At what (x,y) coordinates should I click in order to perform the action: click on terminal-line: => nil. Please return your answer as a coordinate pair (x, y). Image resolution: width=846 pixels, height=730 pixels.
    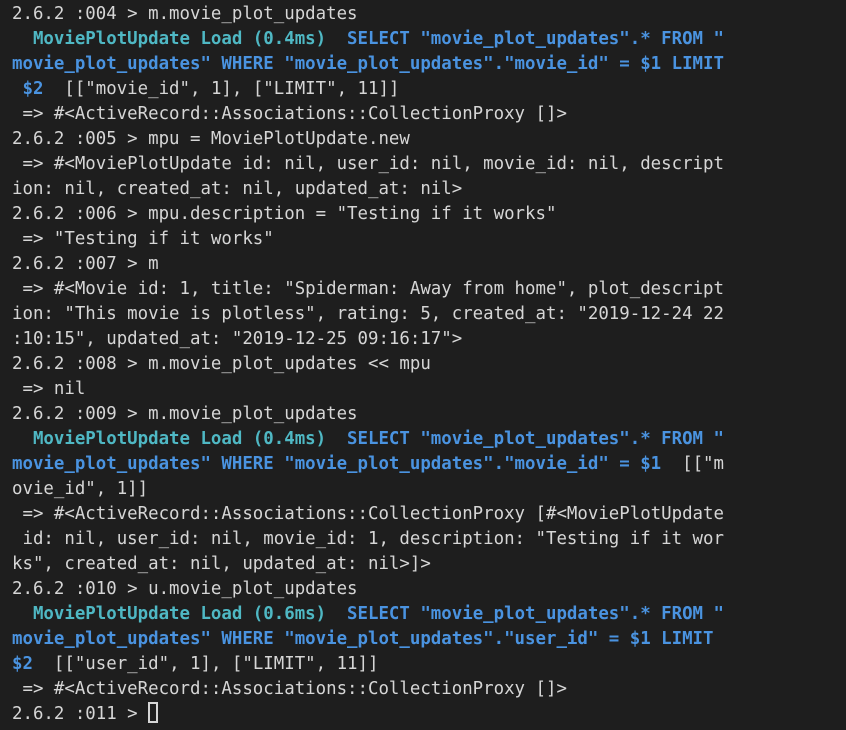
    Looking at the image, I should click on (429, 389).